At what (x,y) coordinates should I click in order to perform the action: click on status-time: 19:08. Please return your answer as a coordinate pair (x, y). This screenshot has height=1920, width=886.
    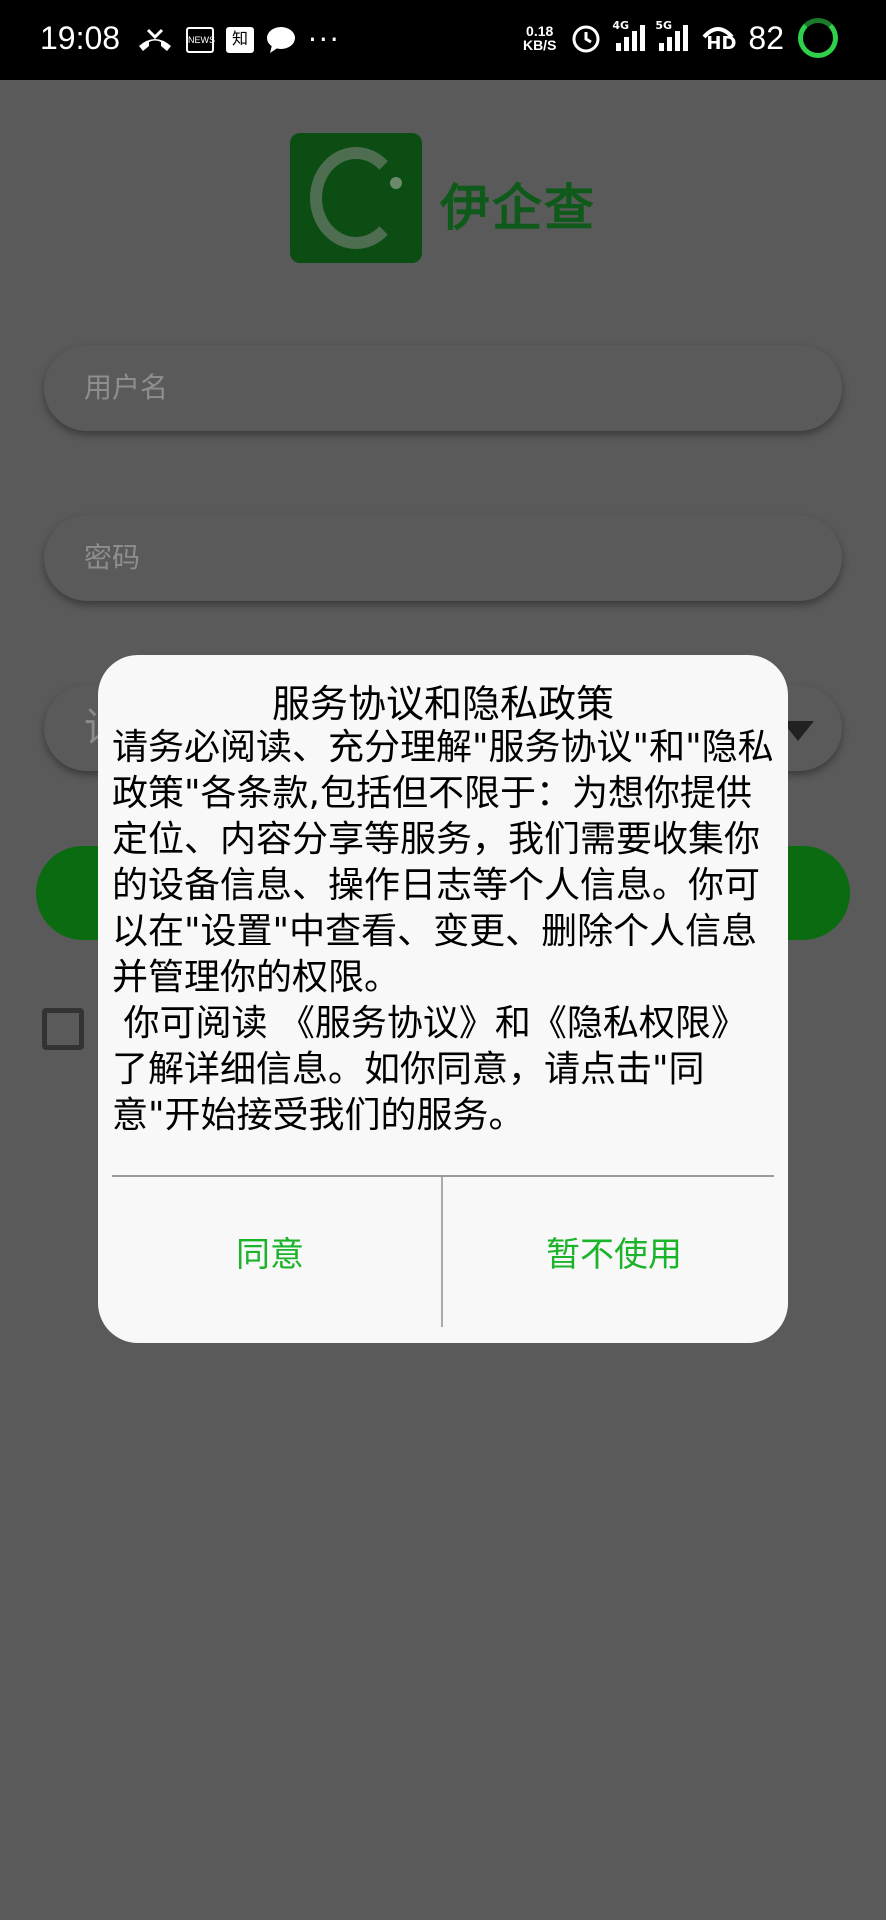
    Looking at the image, I should click on (80, 38).